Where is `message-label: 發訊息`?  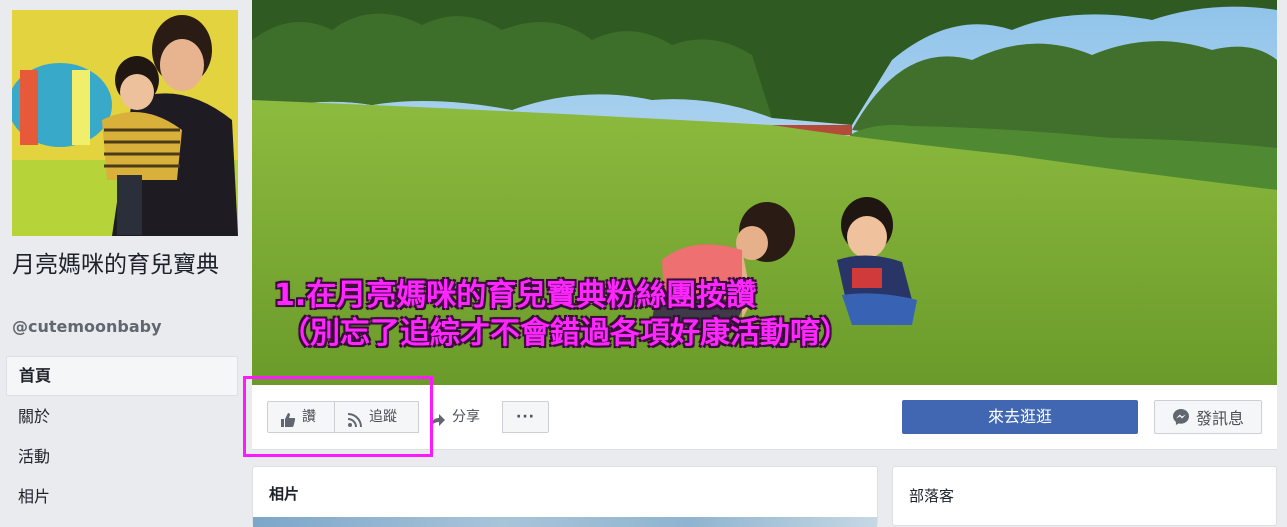
message-label: 發訊息 is located at coordinates (1219, 418).